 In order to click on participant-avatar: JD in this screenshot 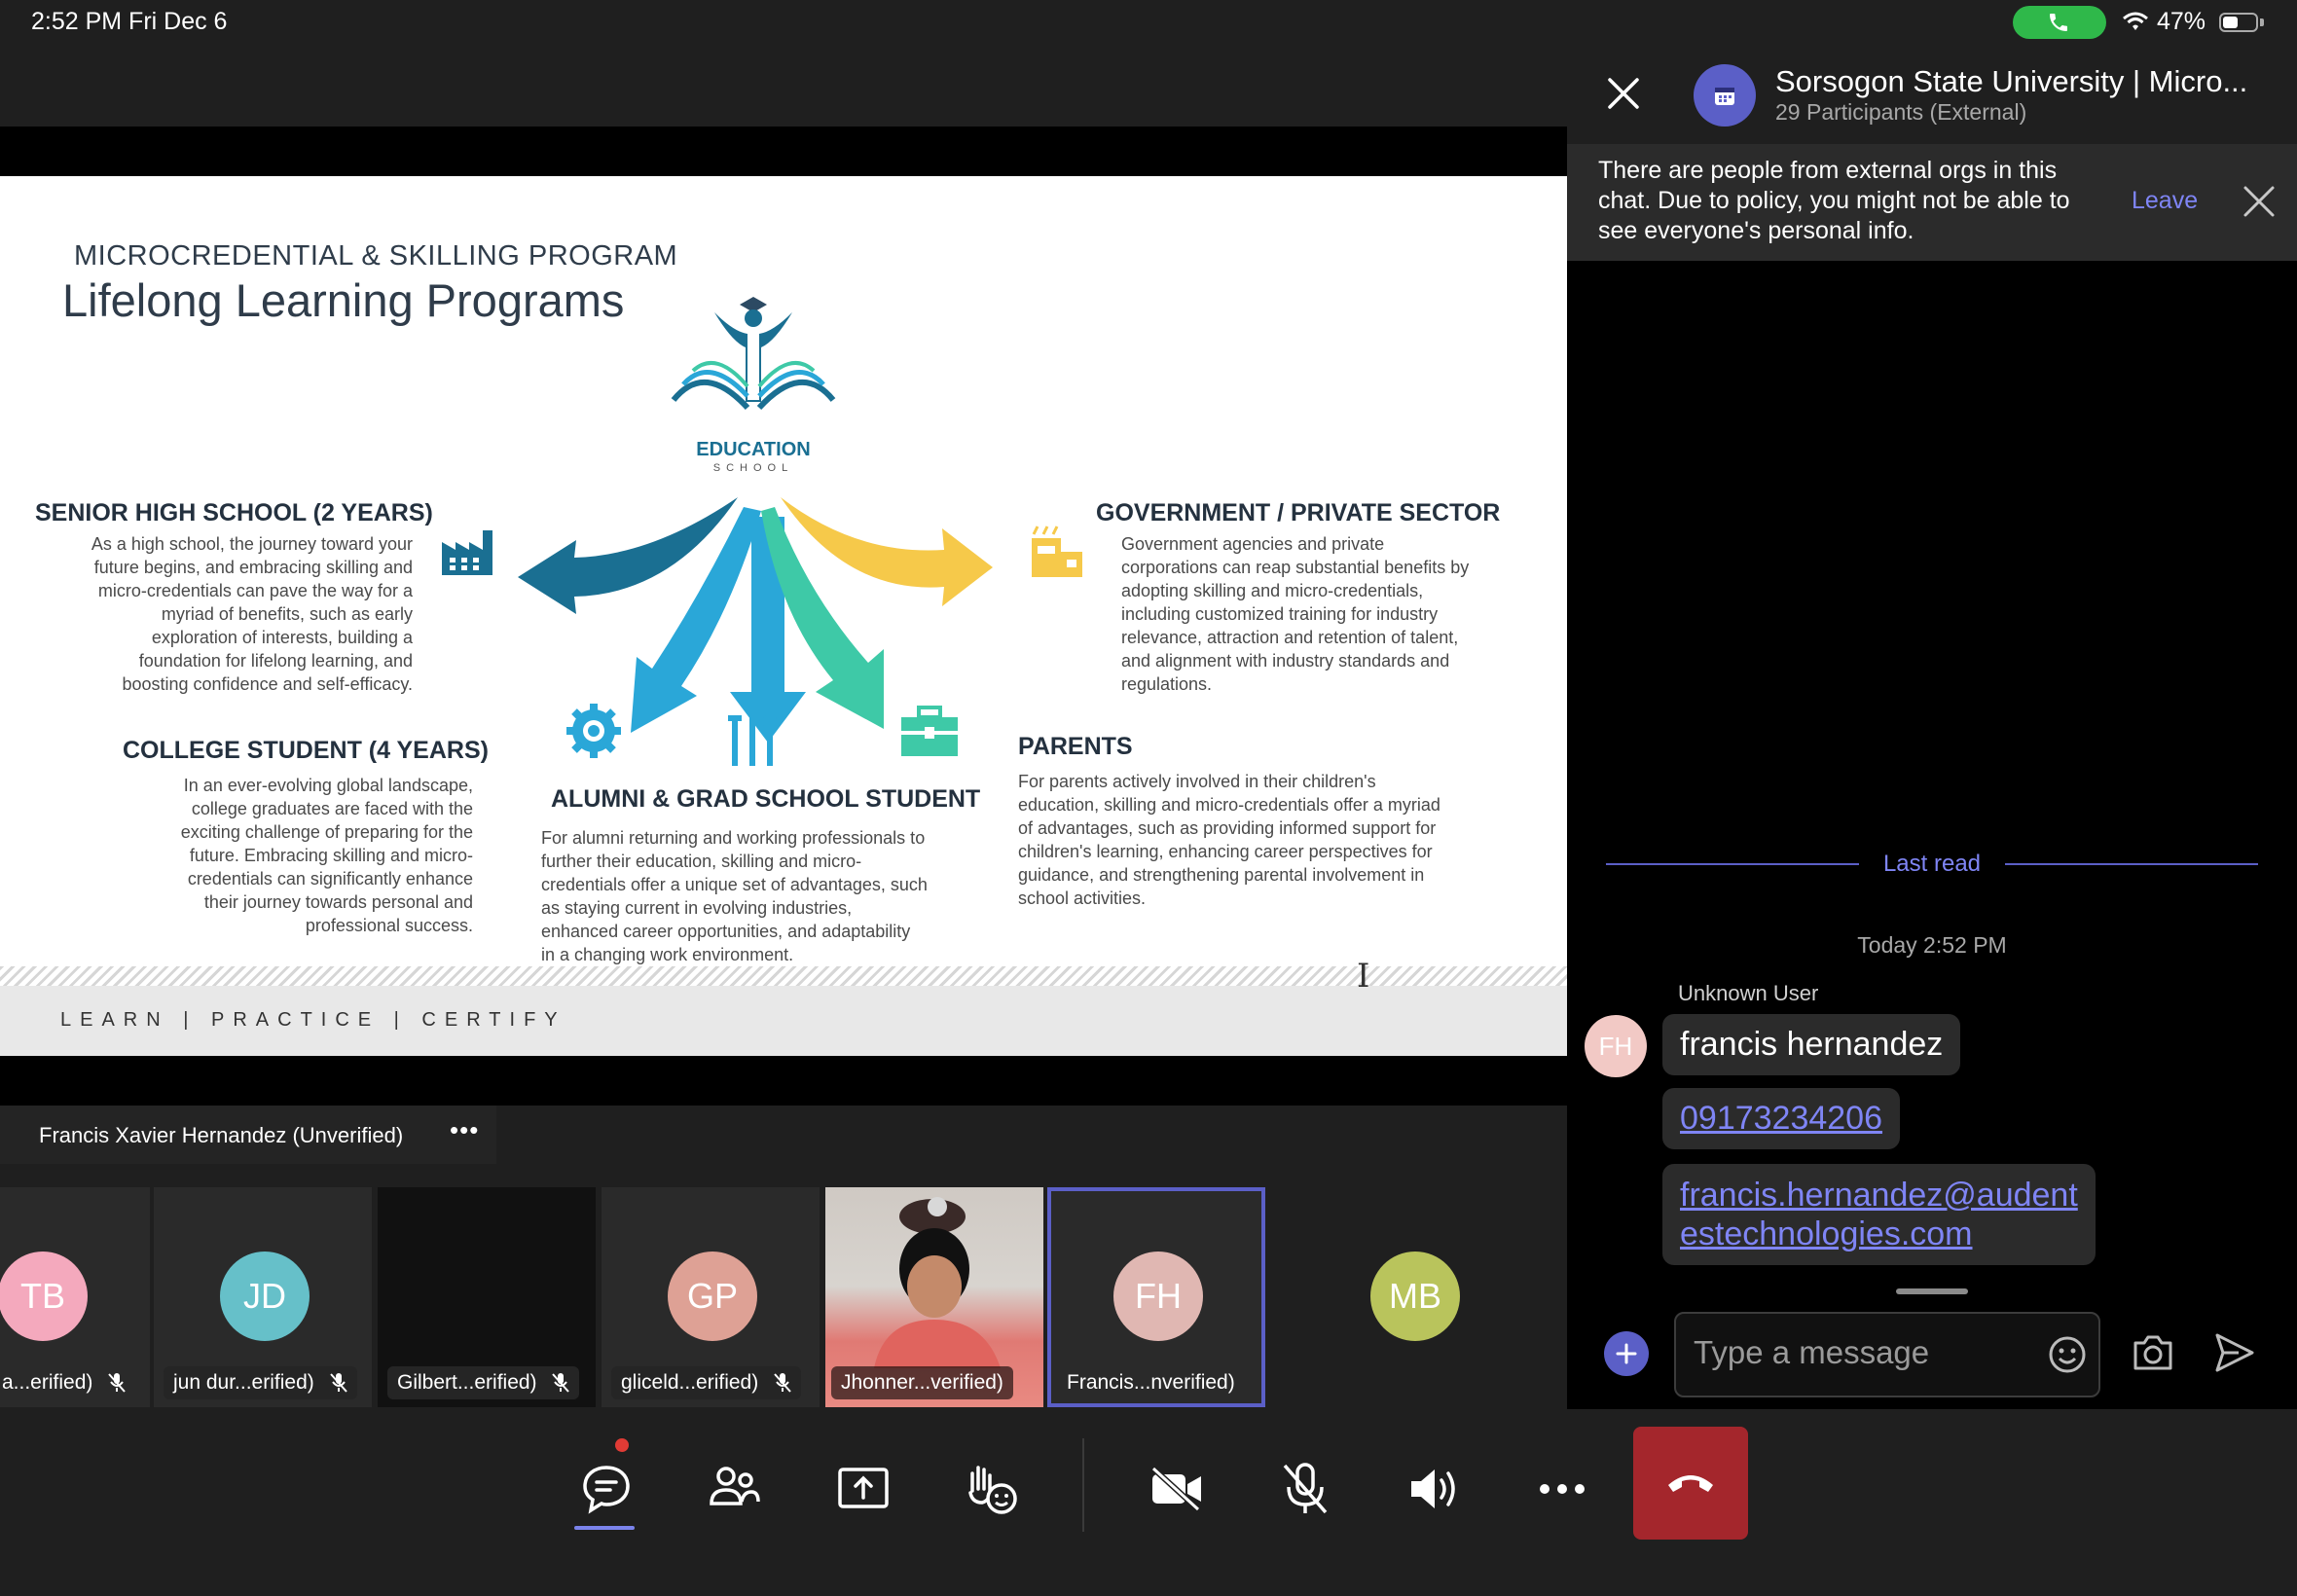, I will do `click(265, 1296)`.